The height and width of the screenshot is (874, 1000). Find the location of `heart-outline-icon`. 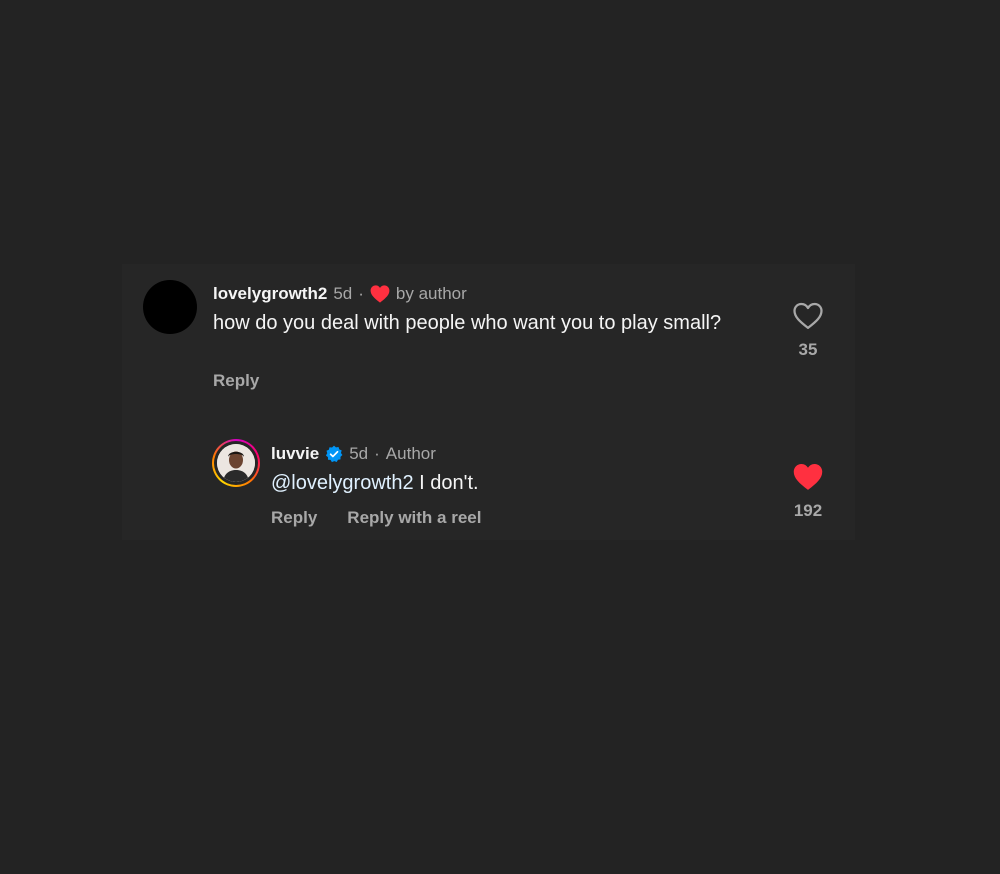

heart-outline-icon is located at coordinates (808, 316).